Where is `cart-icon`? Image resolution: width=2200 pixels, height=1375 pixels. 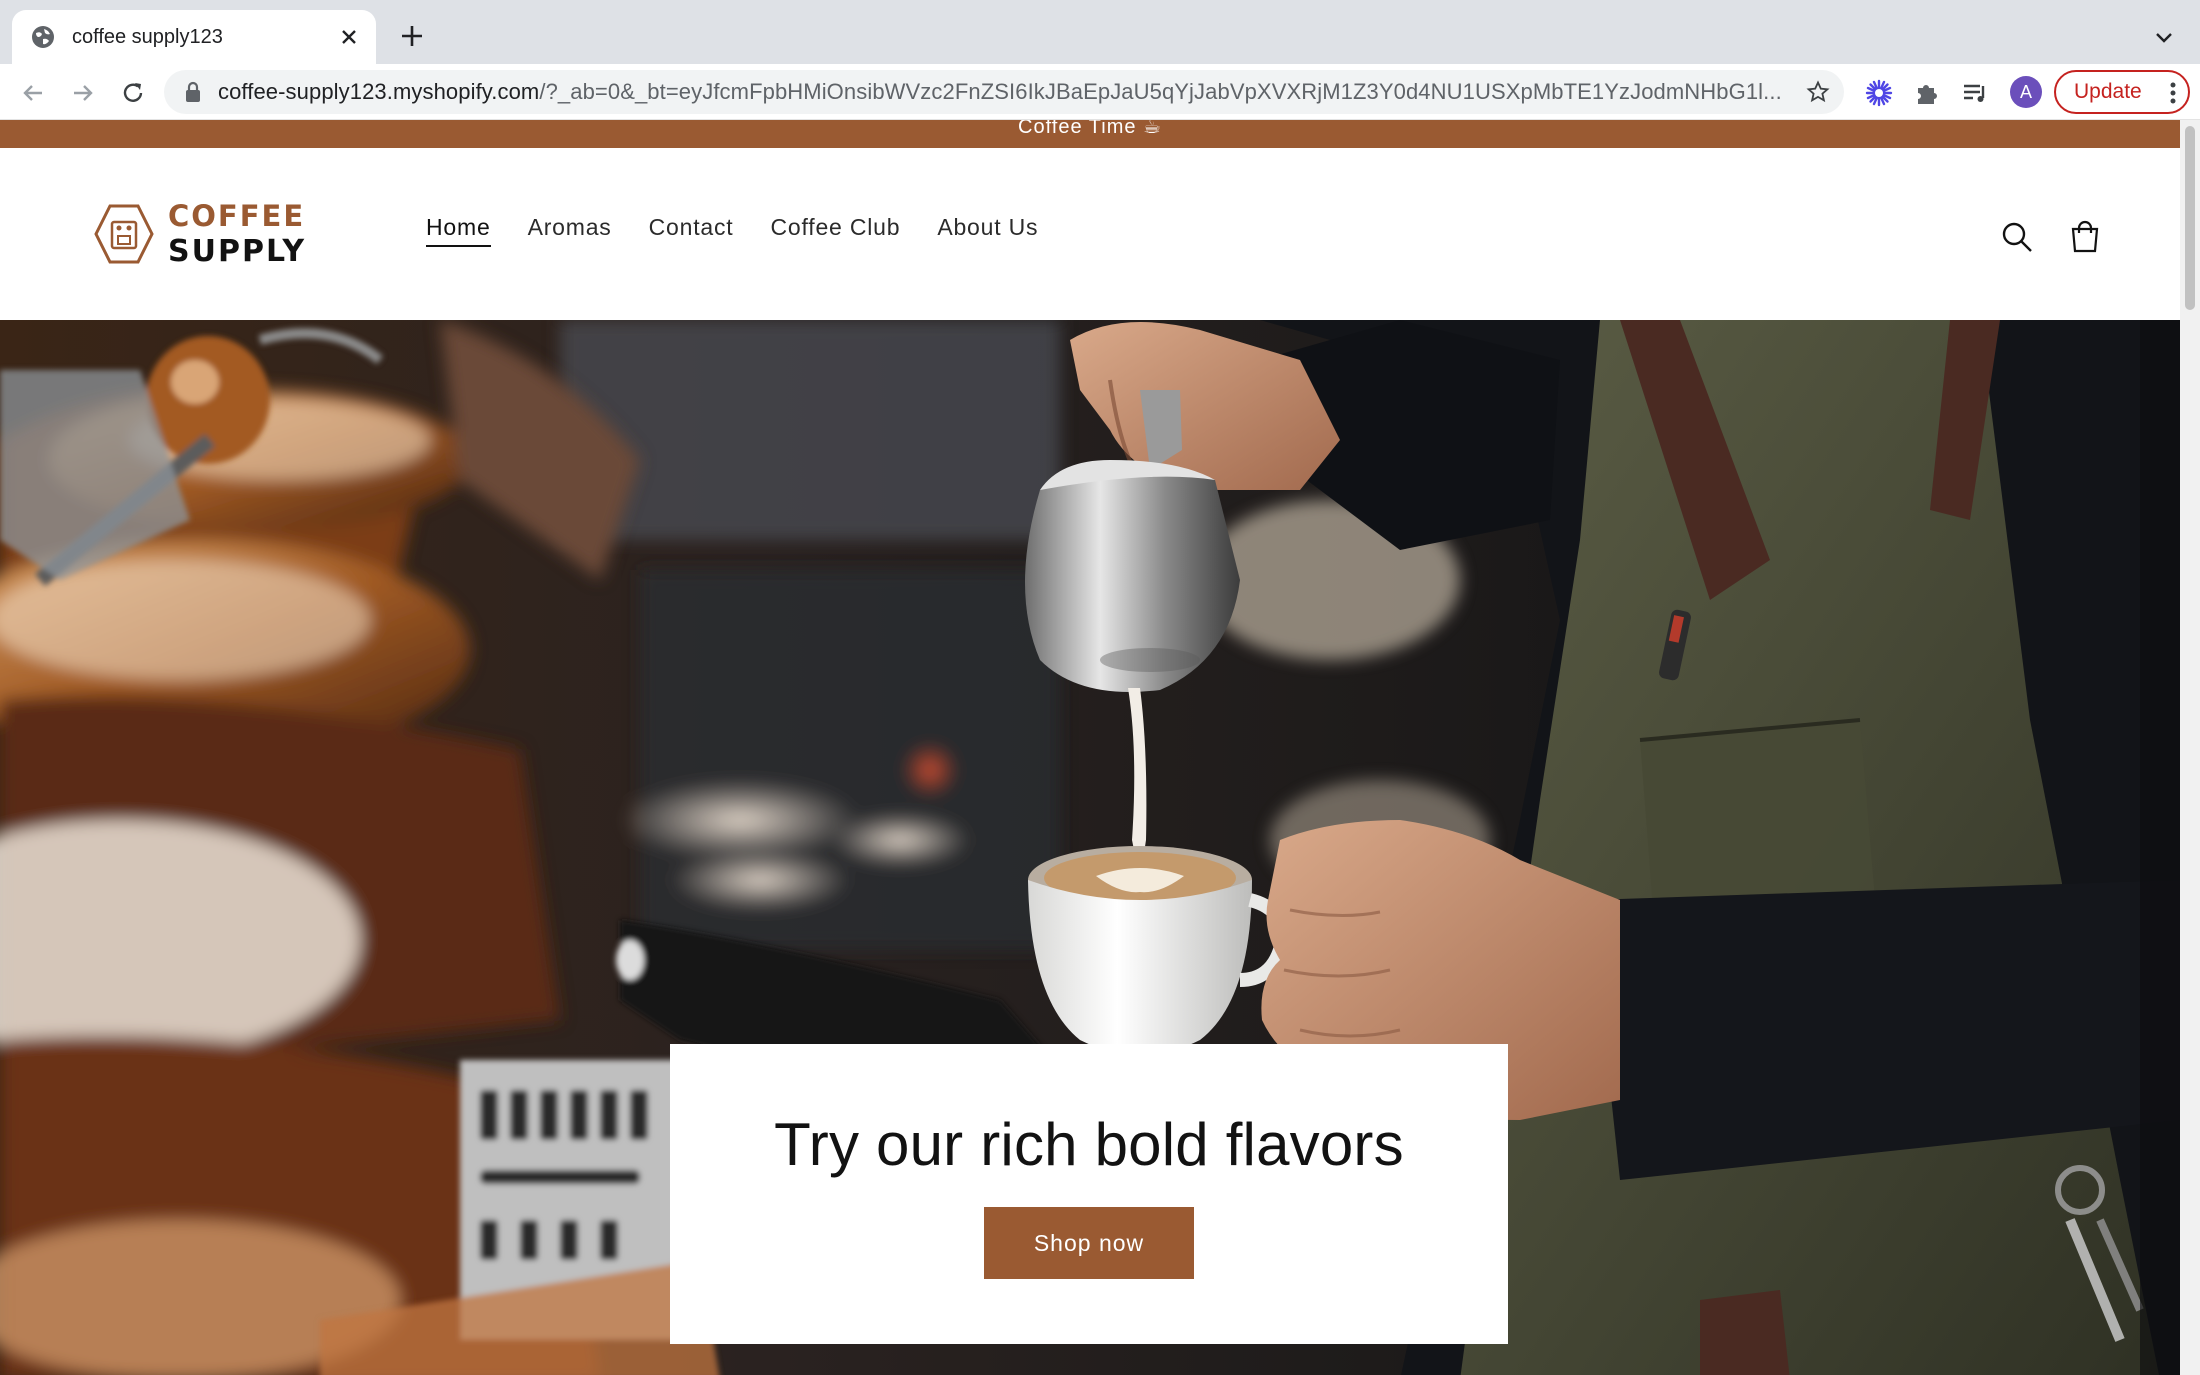 cart-icon is located at coordinates (2085, 237).